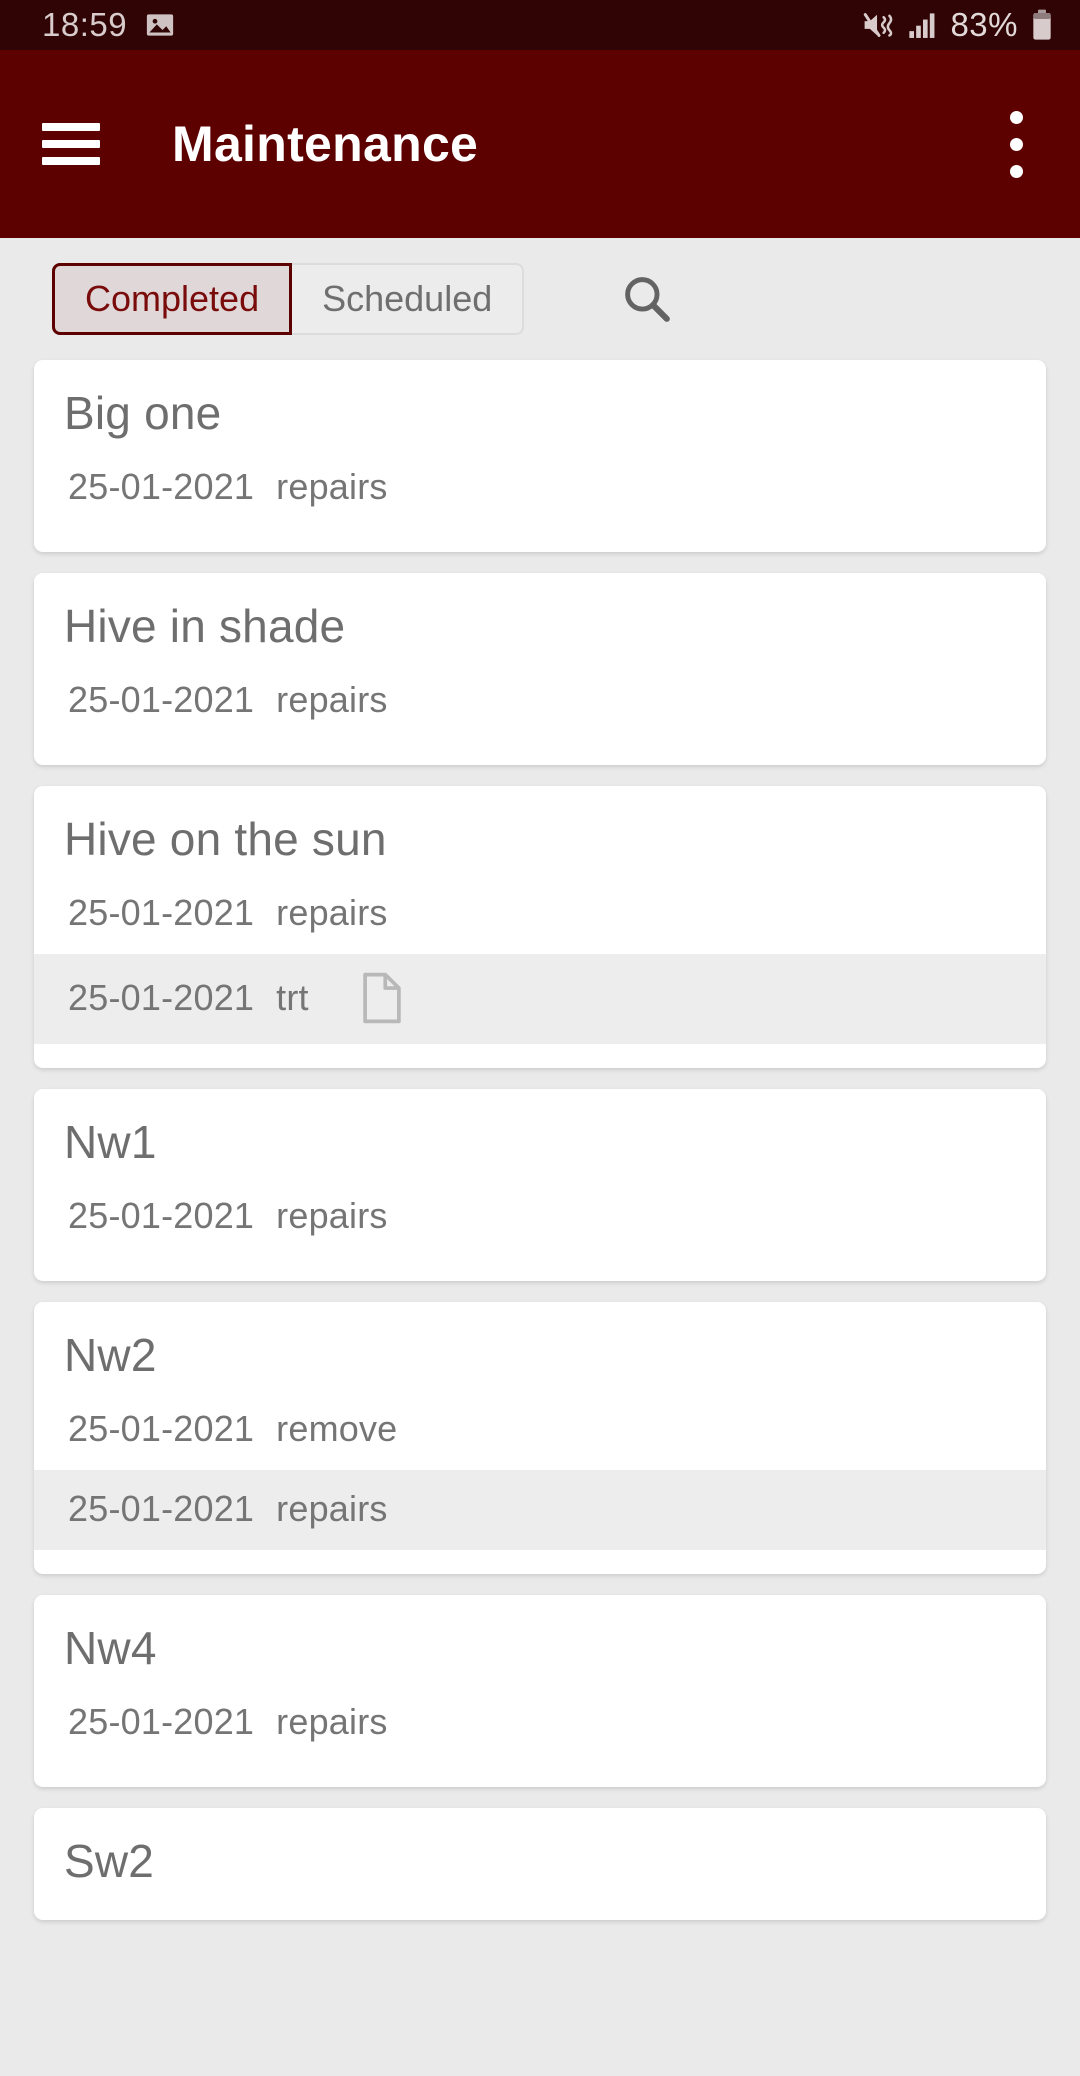 Image resolution: width=1080 pixels, height=2076 pixels. I want to click on status-bar-right: 83%, so click(958, 25).